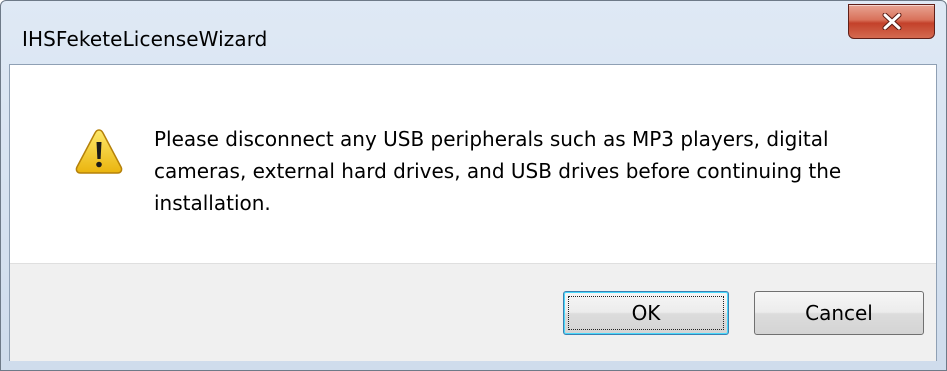  I want to click on close-icon, so click(892, 21).